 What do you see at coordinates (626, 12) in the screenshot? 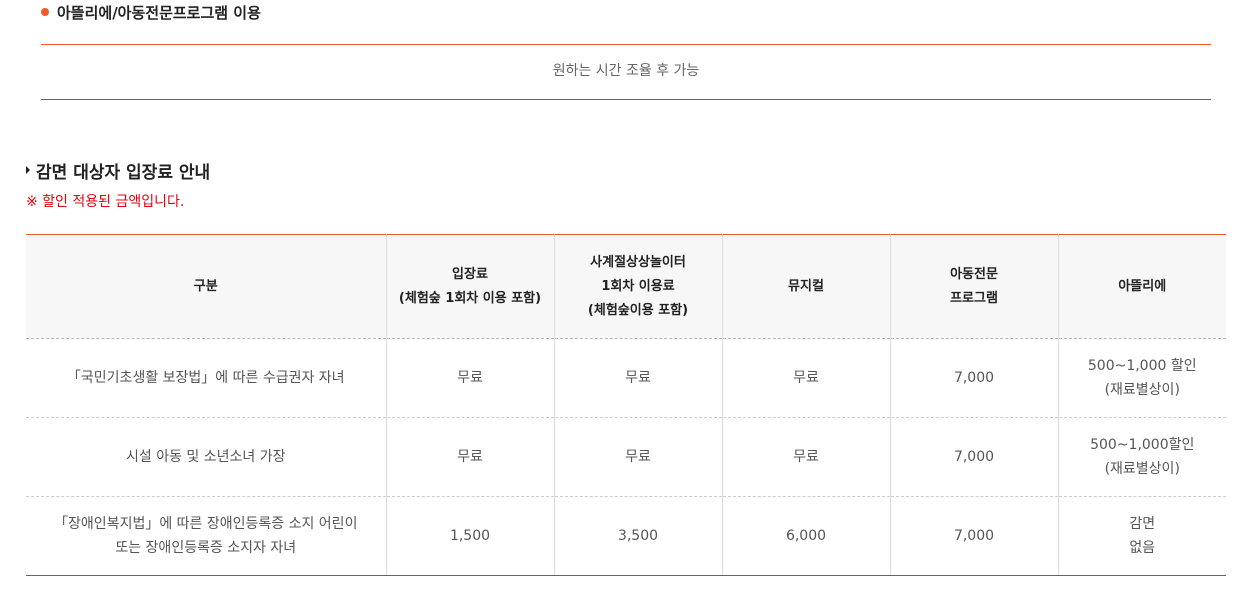
I see `program-usage-heading: 아뜰리에/아동전문프로그램 이용` at bounding box center [626, 12].